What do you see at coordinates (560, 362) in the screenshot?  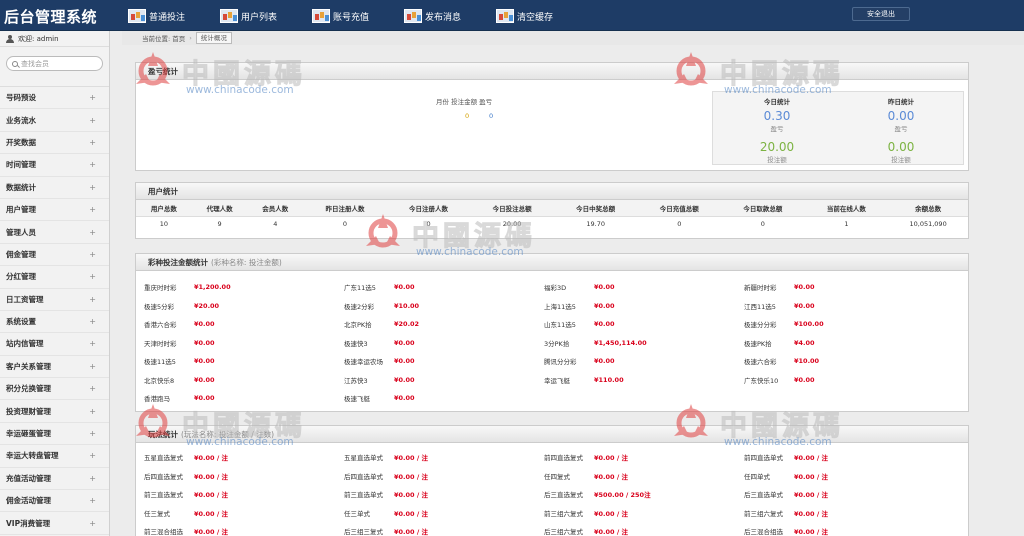 I see `stat-name: 腾讯分分彩` at bounding box center [560, 362].